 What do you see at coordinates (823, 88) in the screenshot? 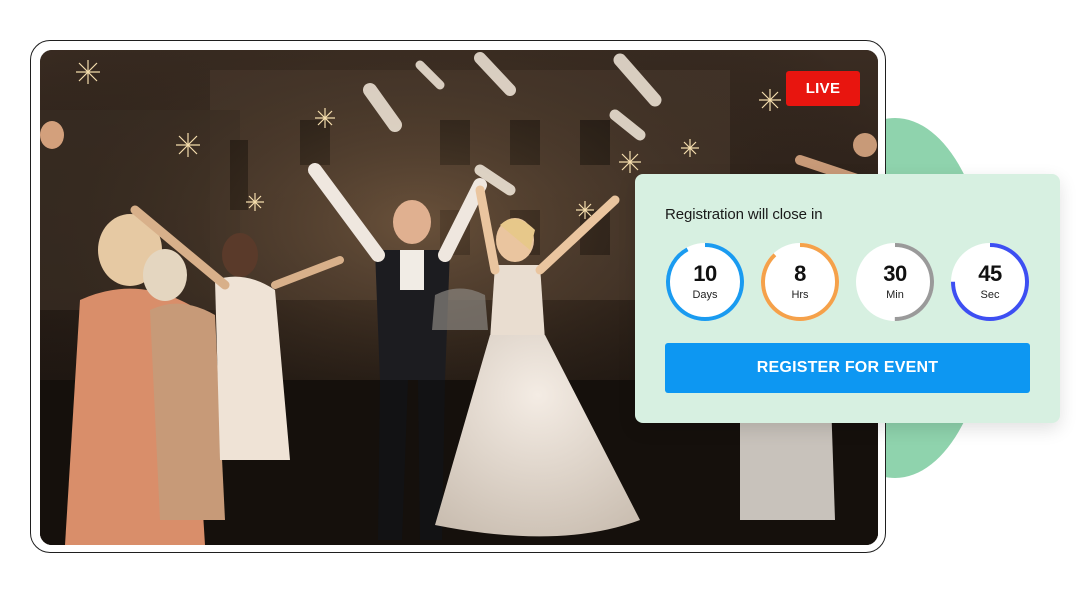
I see `live-badge: LIVE` at bounding box center [823, 88].